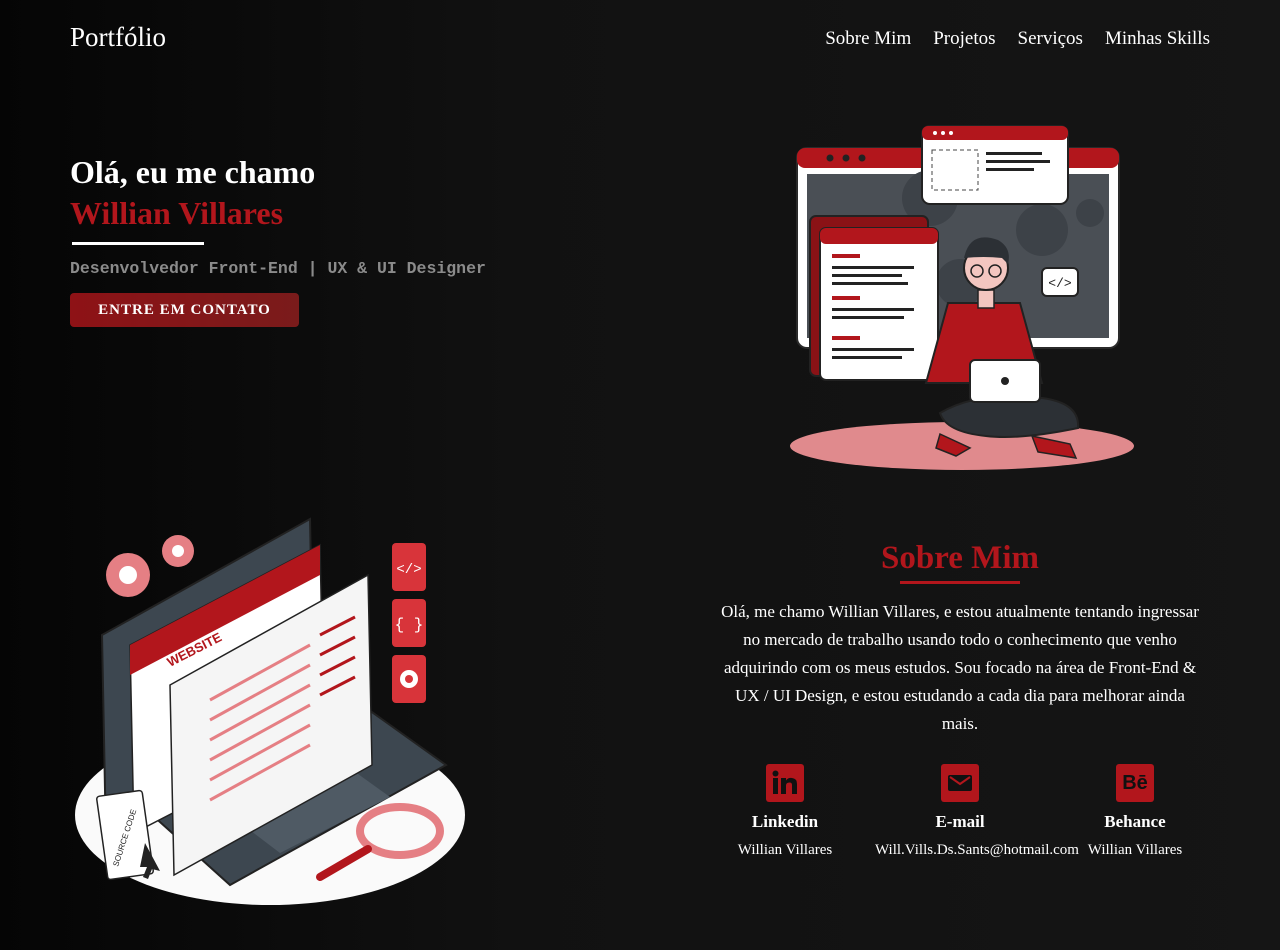 The image size is (1280, 950). I want to click on developer-illustration: </>, so click(962, 297).